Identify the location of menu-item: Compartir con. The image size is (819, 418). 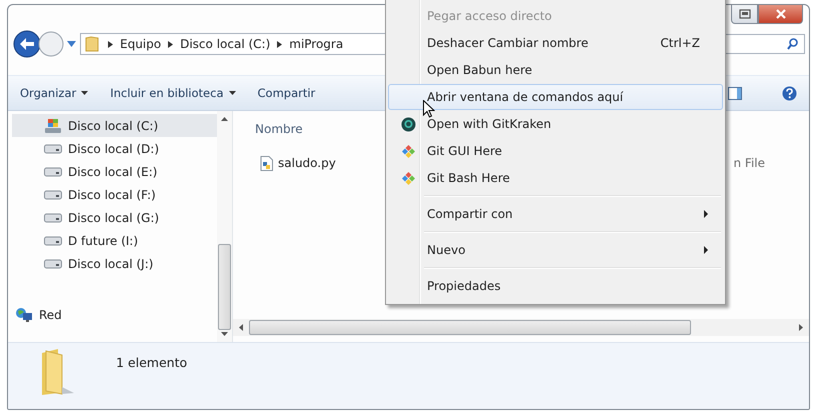
(555, 214).